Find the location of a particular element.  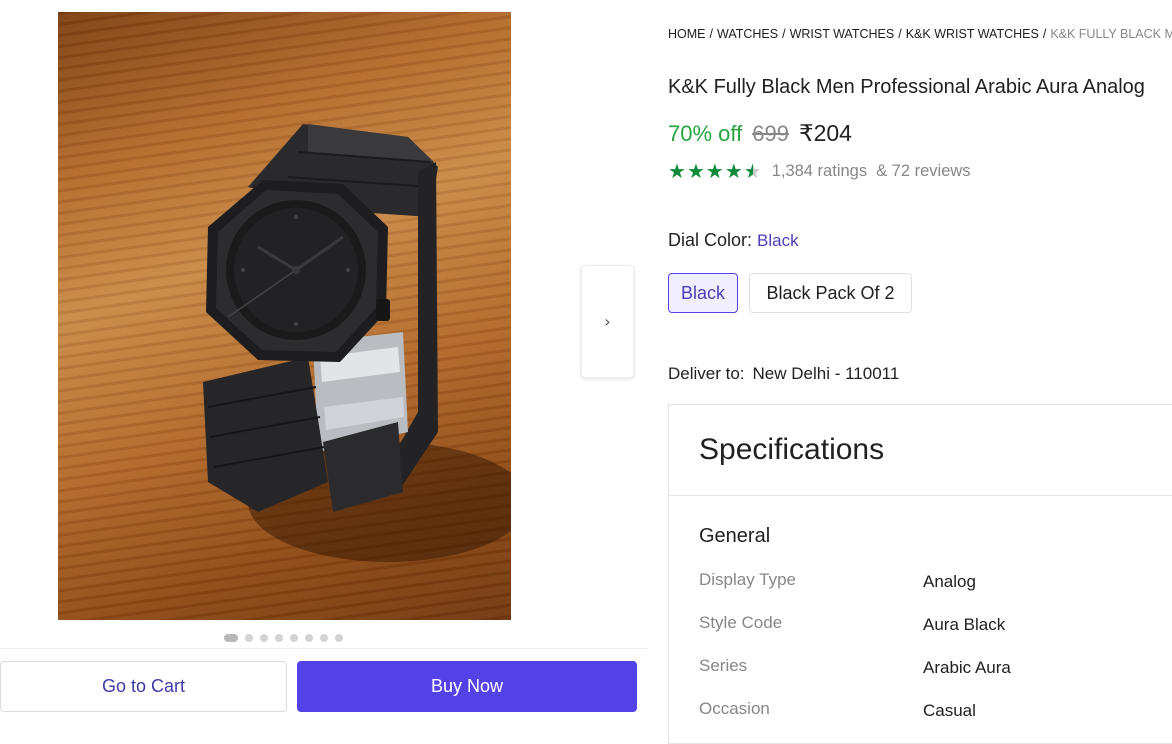

dial-color-label: Dial Color: is located at coordinates (710, 240).